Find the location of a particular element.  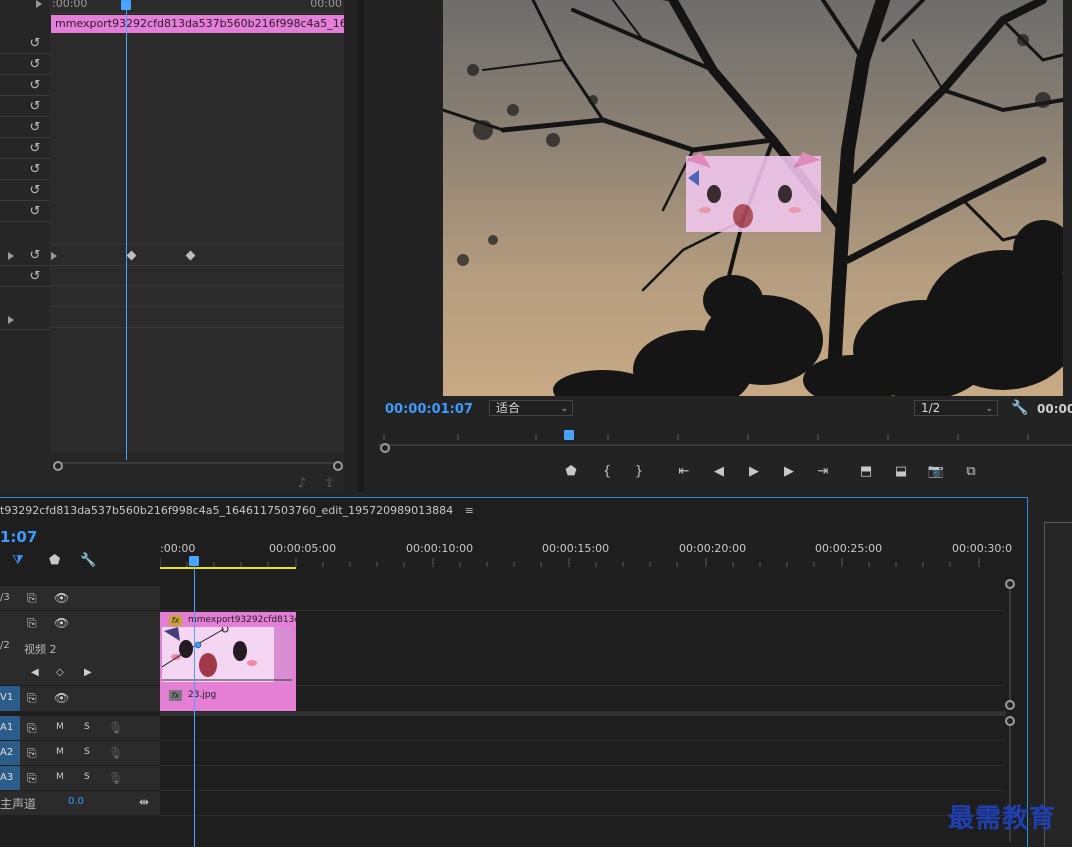

resolution-dropdown: 1/2 ⌄ is located at coordinates (956, 408).